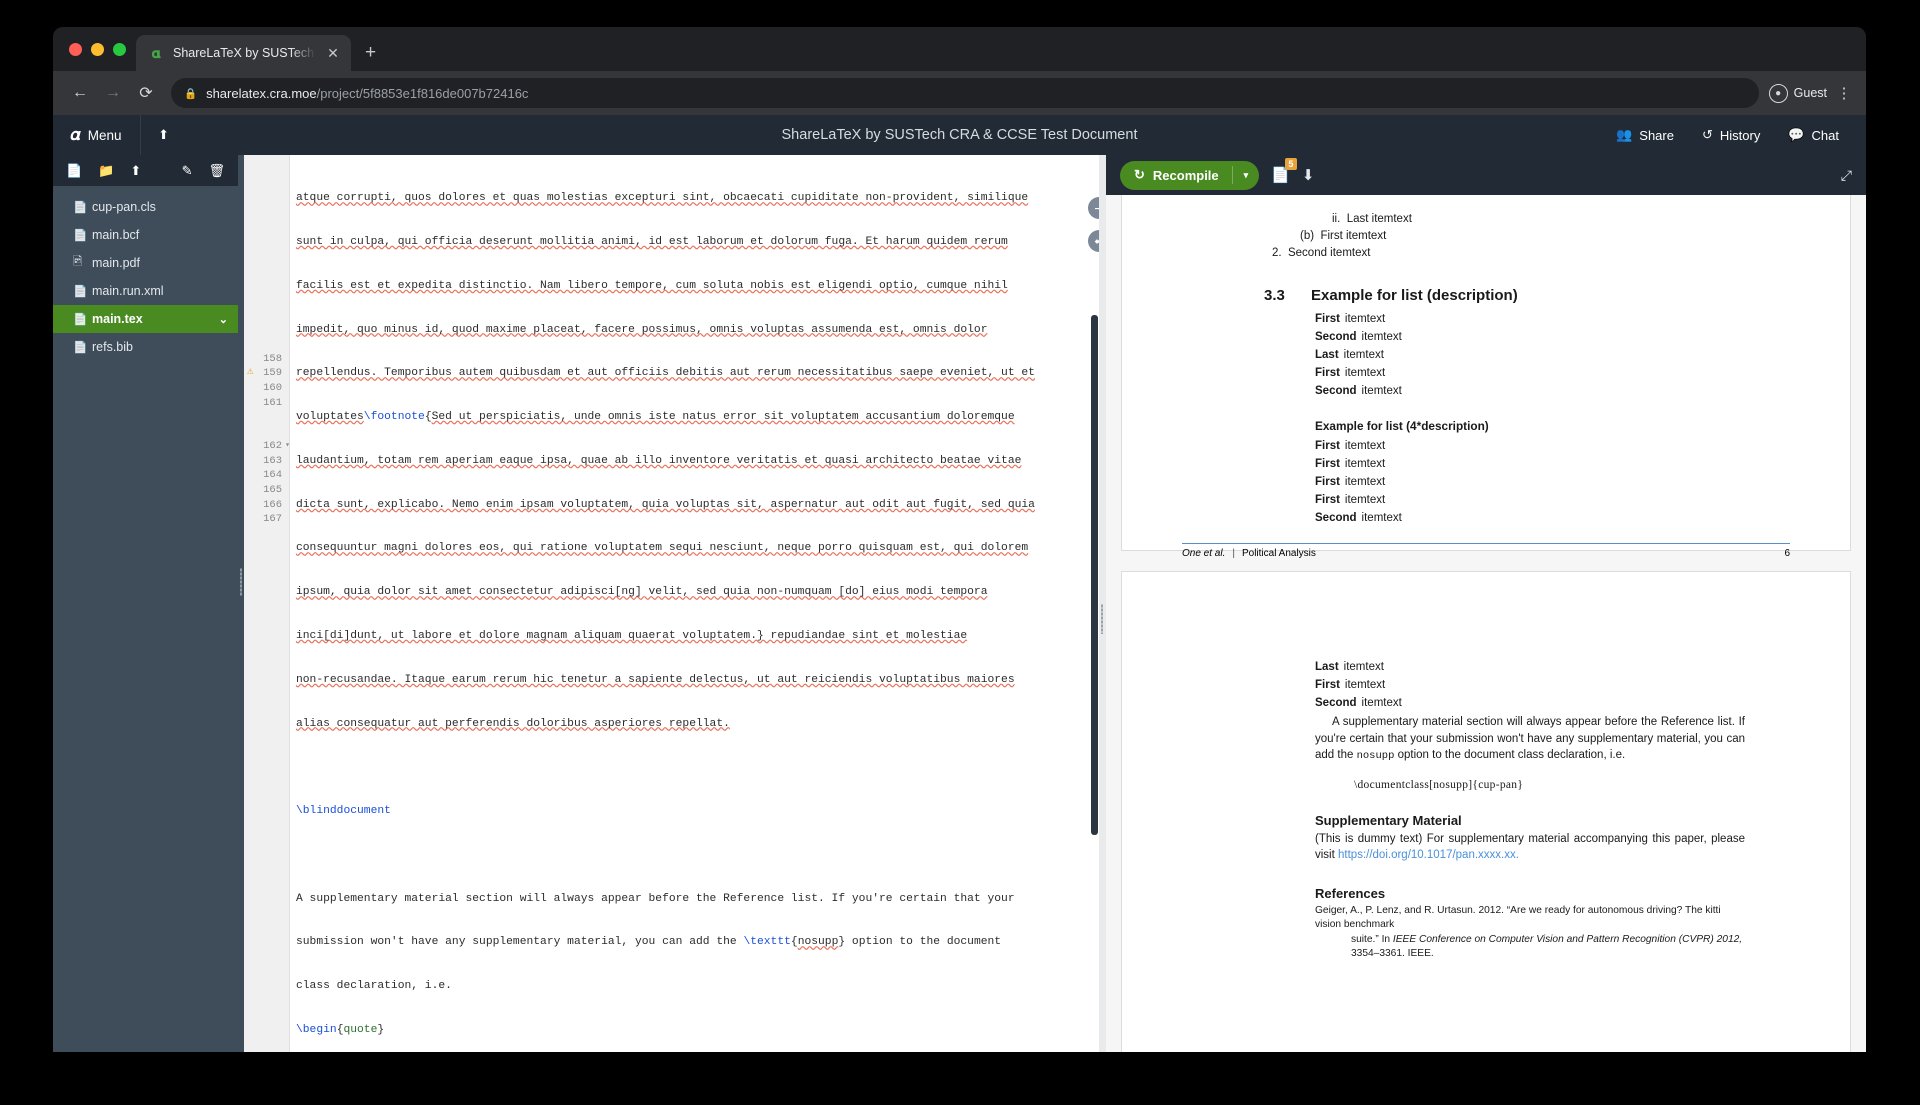 The image size is (1920, 1105). I want to click on tab-title: ShareLaTeX by SUSTech CRA &, so click(244, 53).